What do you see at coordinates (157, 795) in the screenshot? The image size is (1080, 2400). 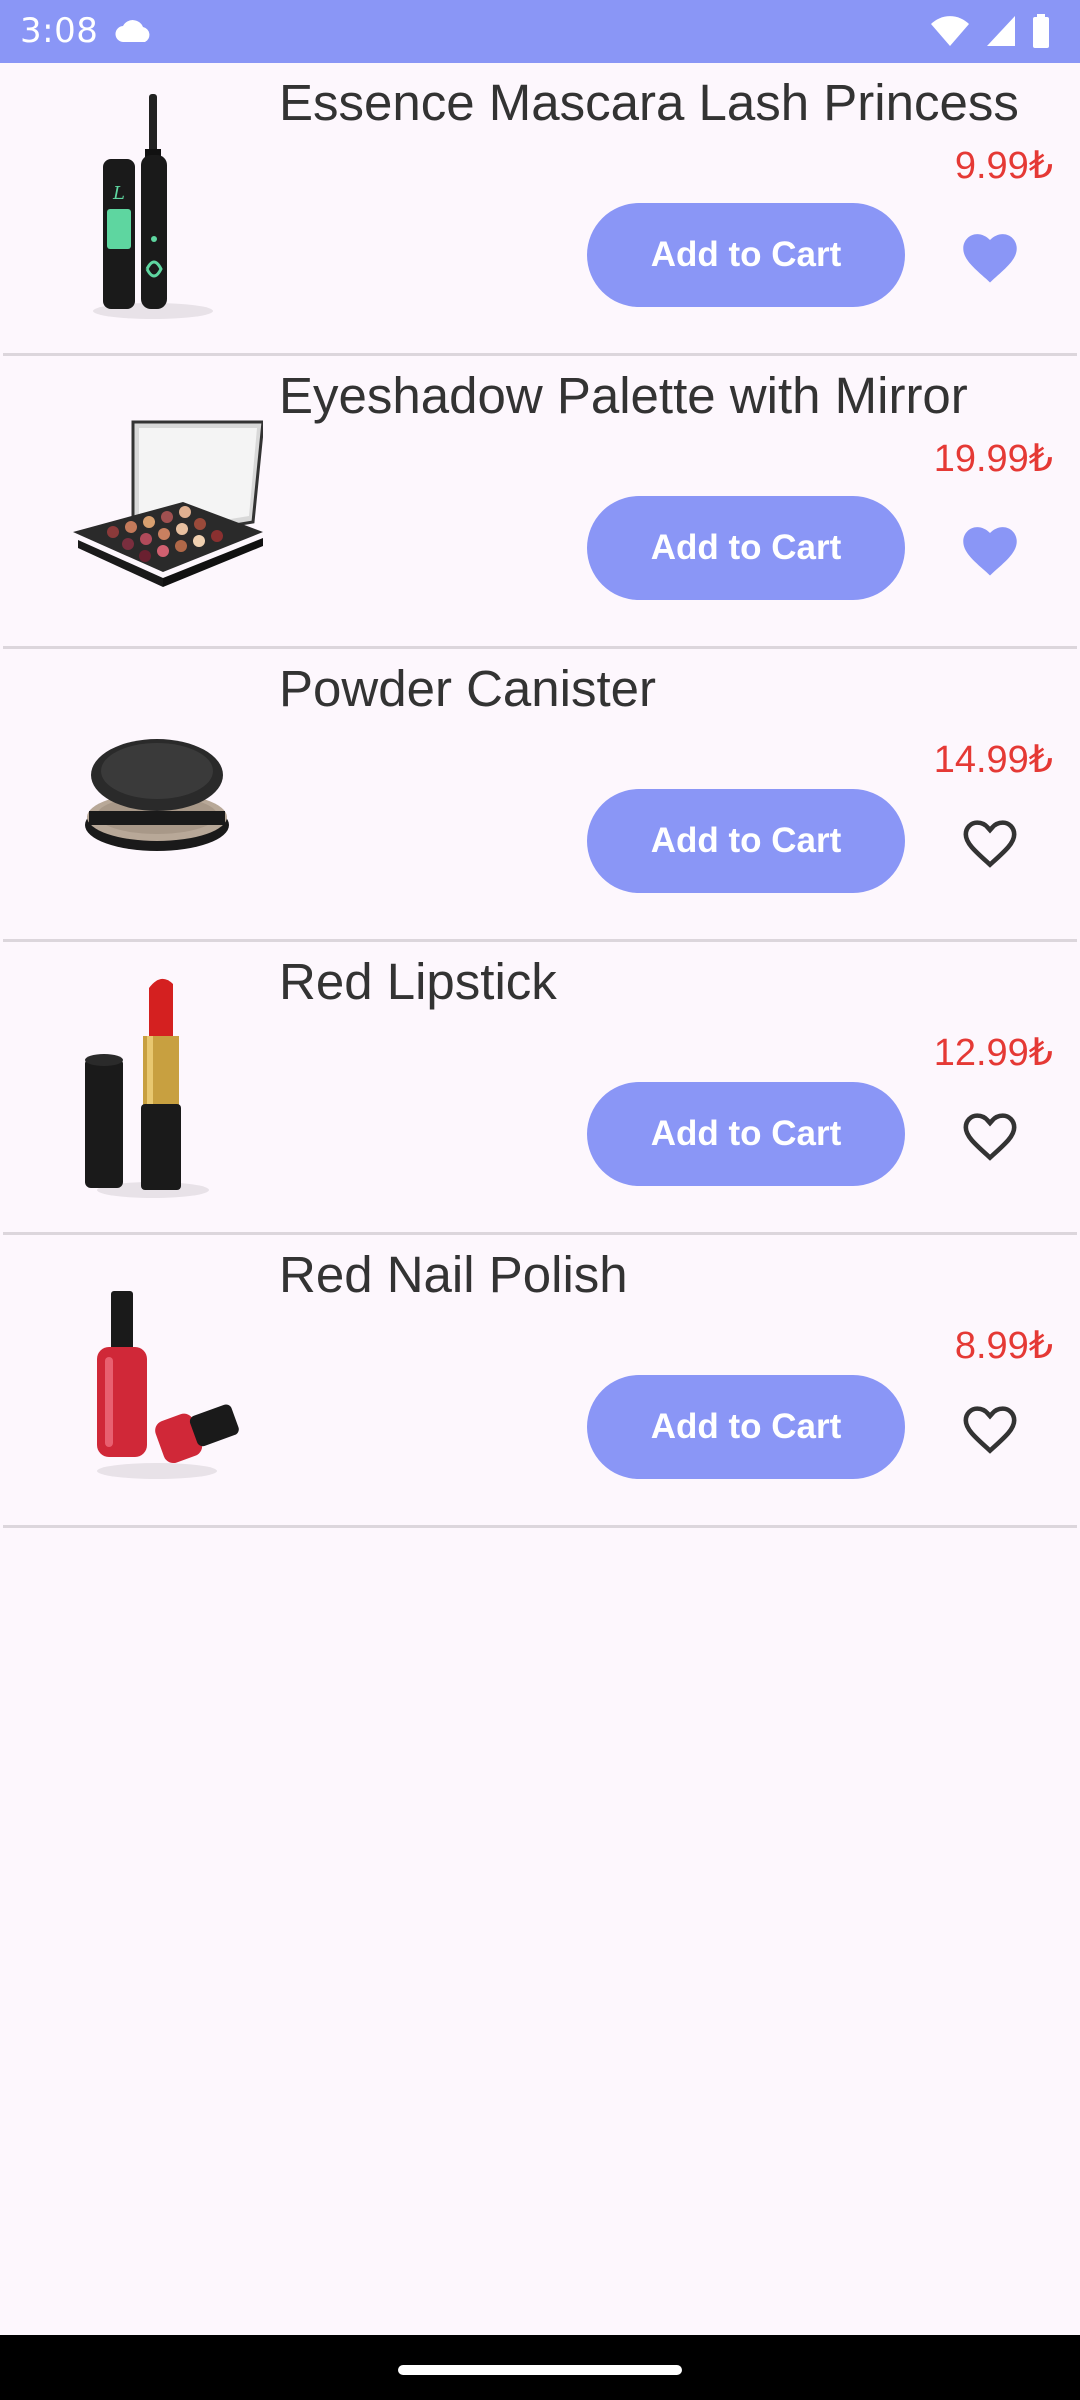 I see `powder-canister-product-image` at bounding box center [157, 795].